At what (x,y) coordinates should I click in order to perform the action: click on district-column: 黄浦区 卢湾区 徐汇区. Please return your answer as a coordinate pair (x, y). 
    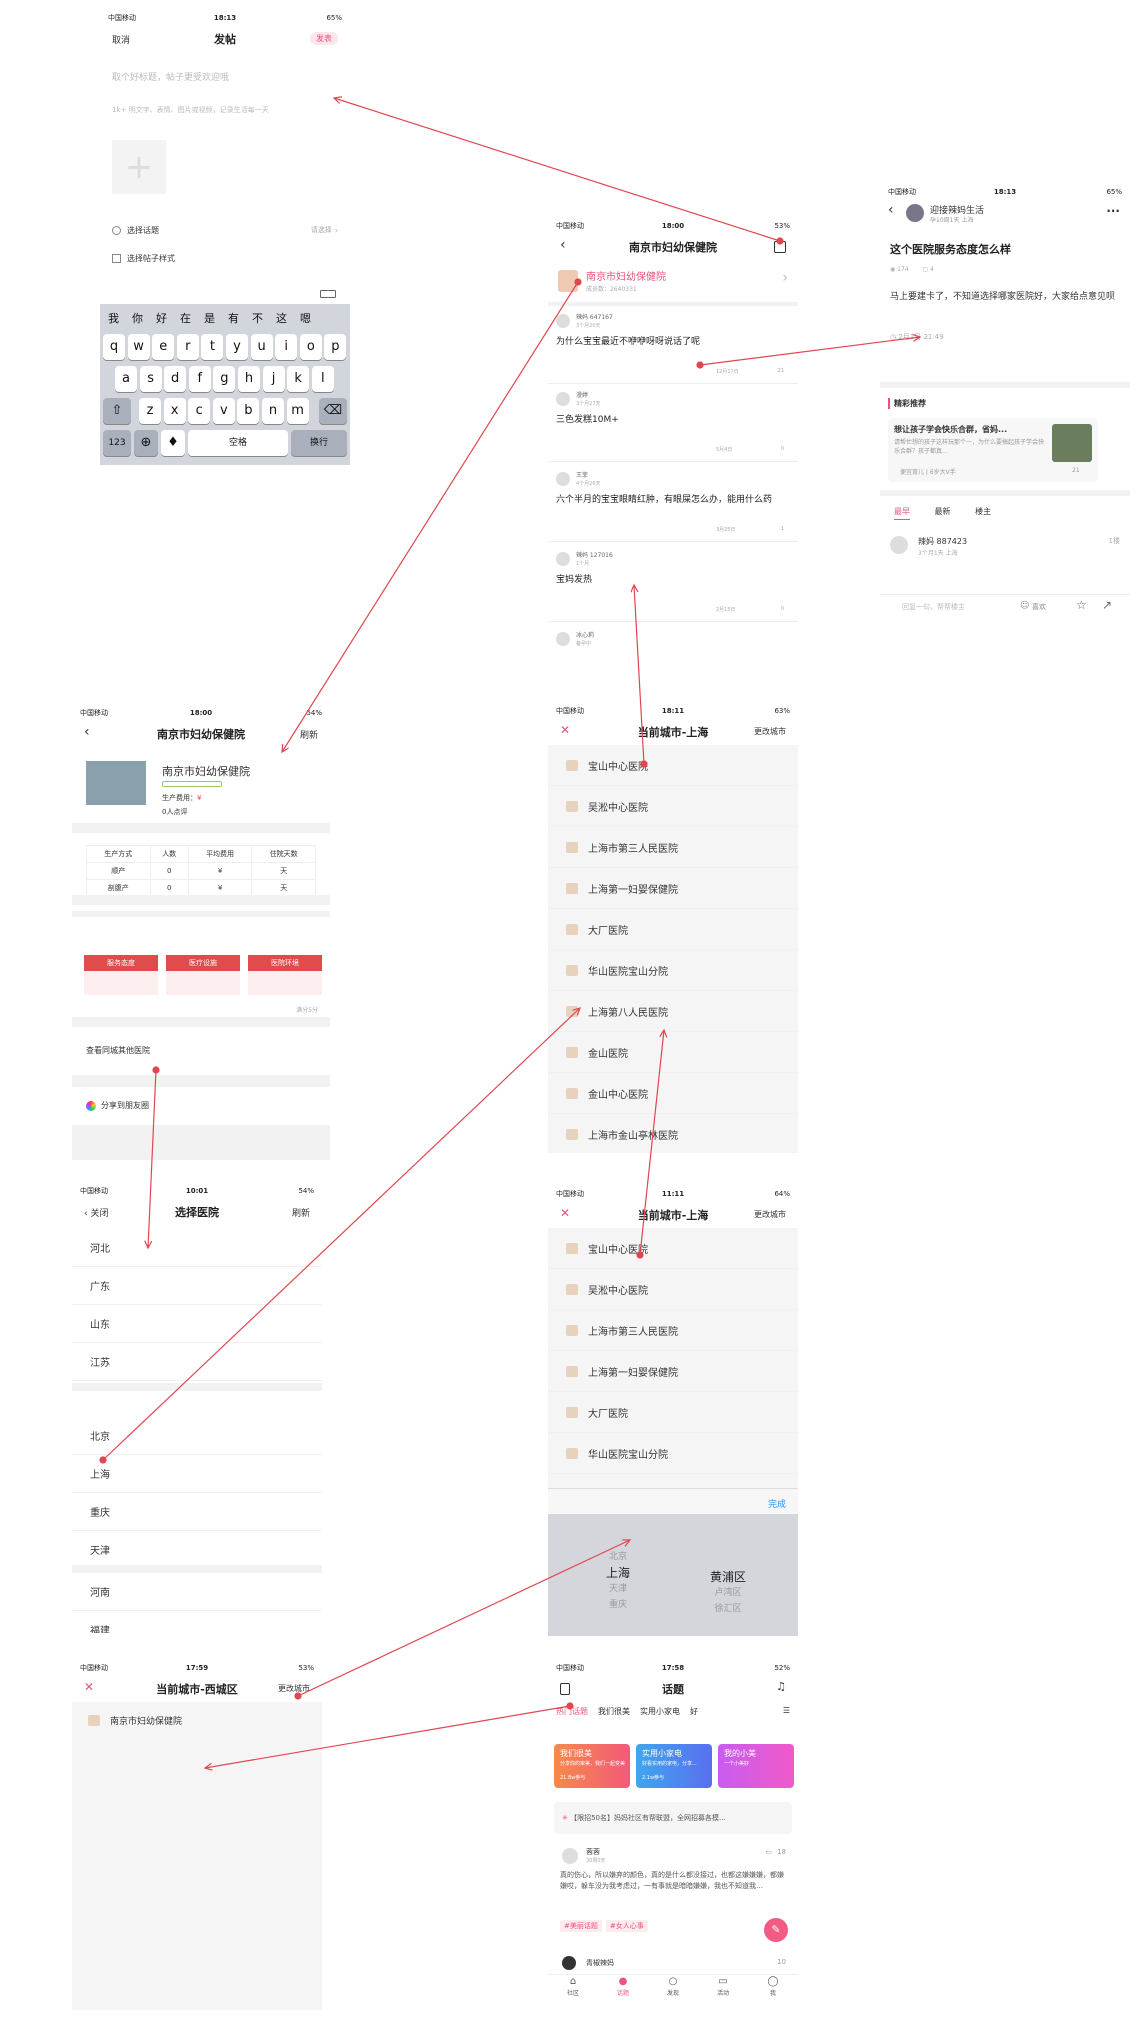
    Looking at the image, I should click on (728, 1593).